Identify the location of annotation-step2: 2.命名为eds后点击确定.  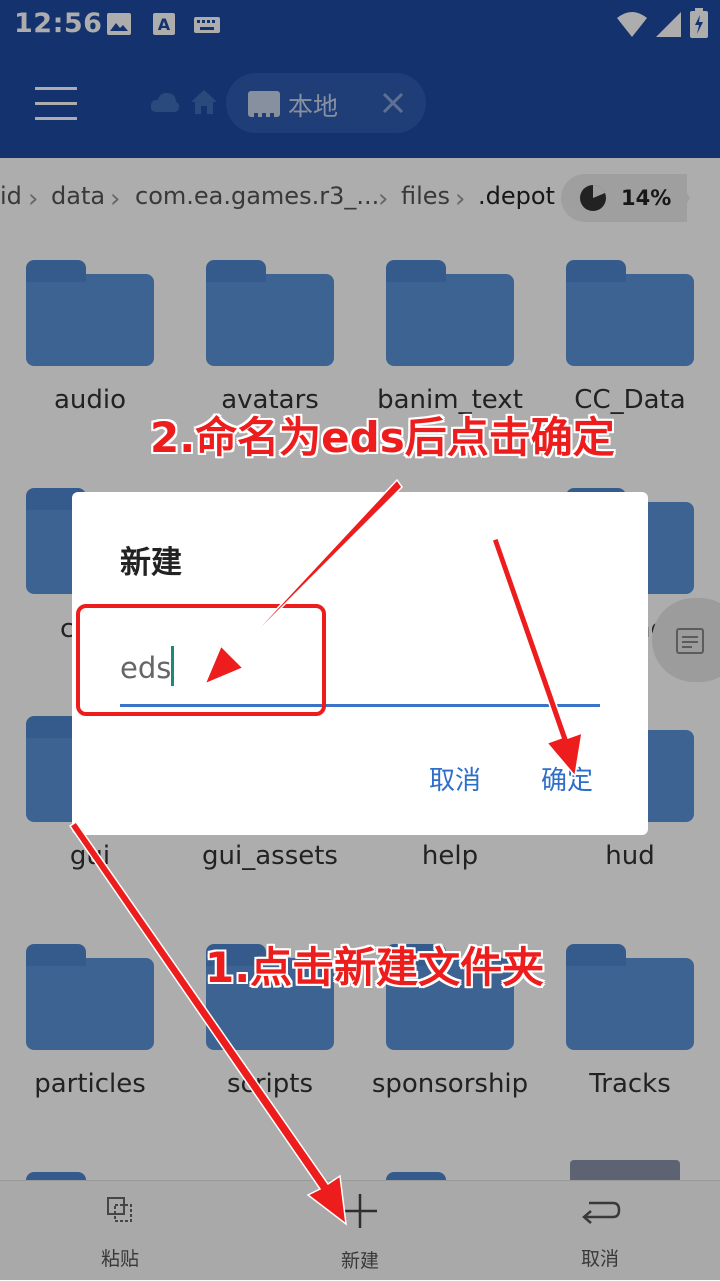
(382, 437).